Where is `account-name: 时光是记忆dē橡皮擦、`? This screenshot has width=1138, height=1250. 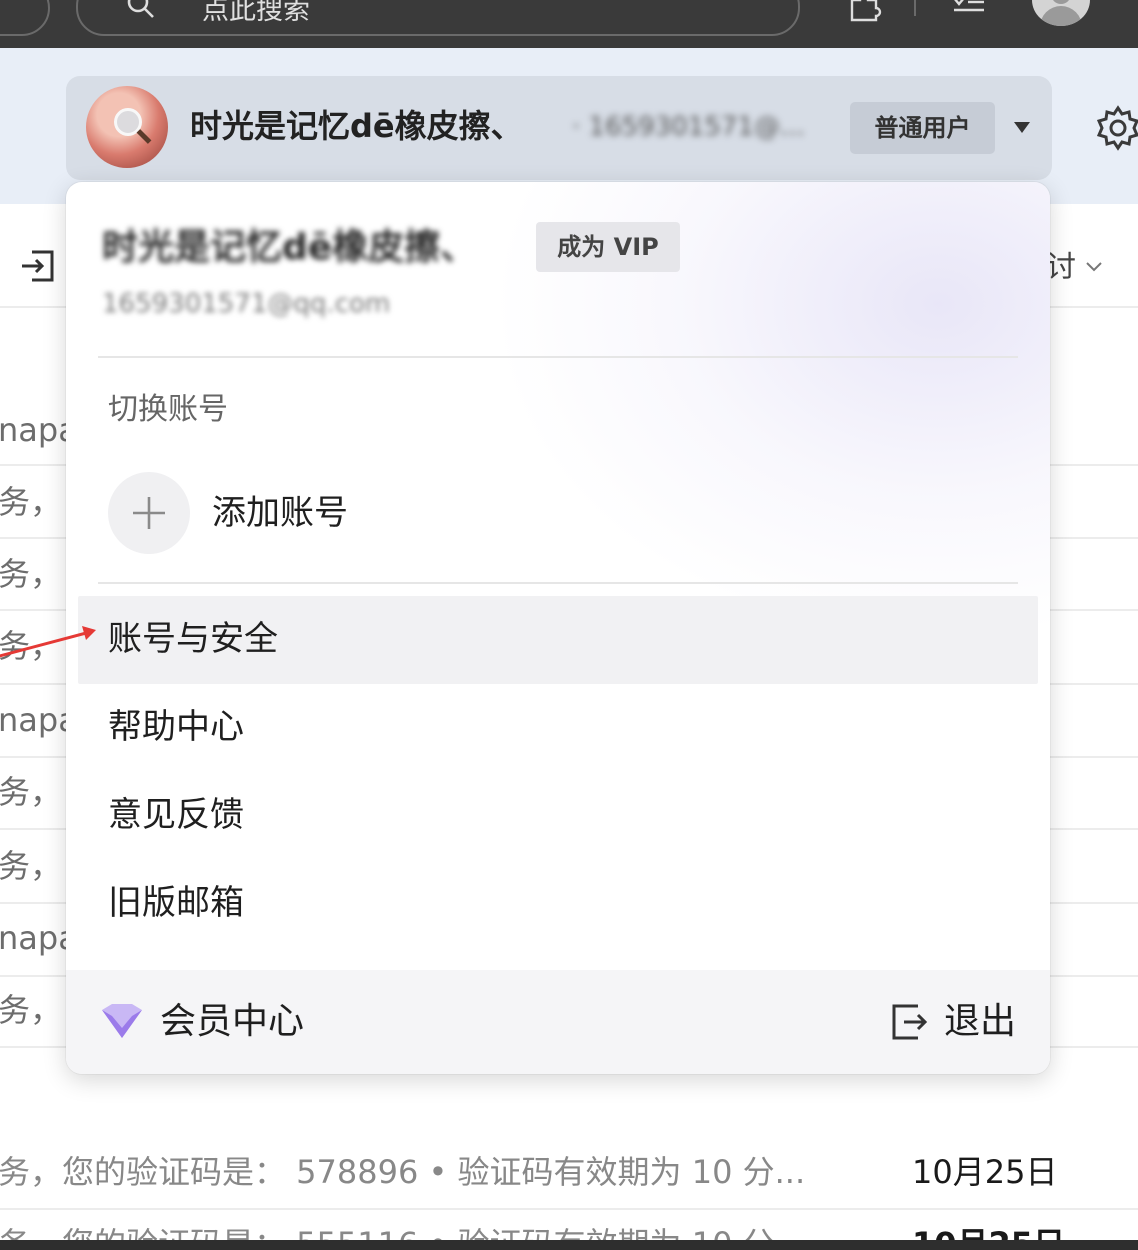
account-name: 时光是记忆dē橡皮擦、 is located at coordinates (356, 126).